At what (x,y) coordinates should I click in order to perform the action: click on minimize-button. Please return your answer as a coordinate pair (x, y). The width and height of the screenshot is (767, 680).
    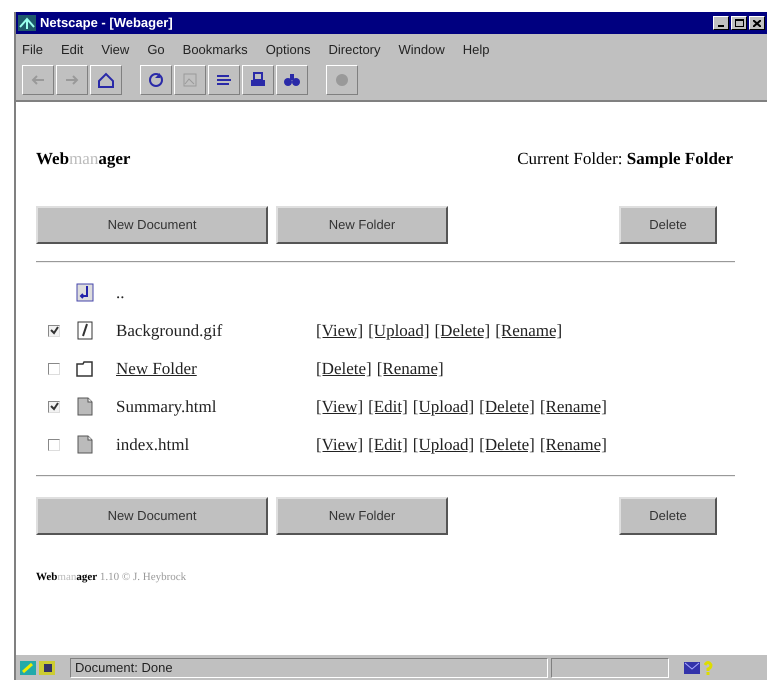
    Looking at the image, I should click on (721, 23).